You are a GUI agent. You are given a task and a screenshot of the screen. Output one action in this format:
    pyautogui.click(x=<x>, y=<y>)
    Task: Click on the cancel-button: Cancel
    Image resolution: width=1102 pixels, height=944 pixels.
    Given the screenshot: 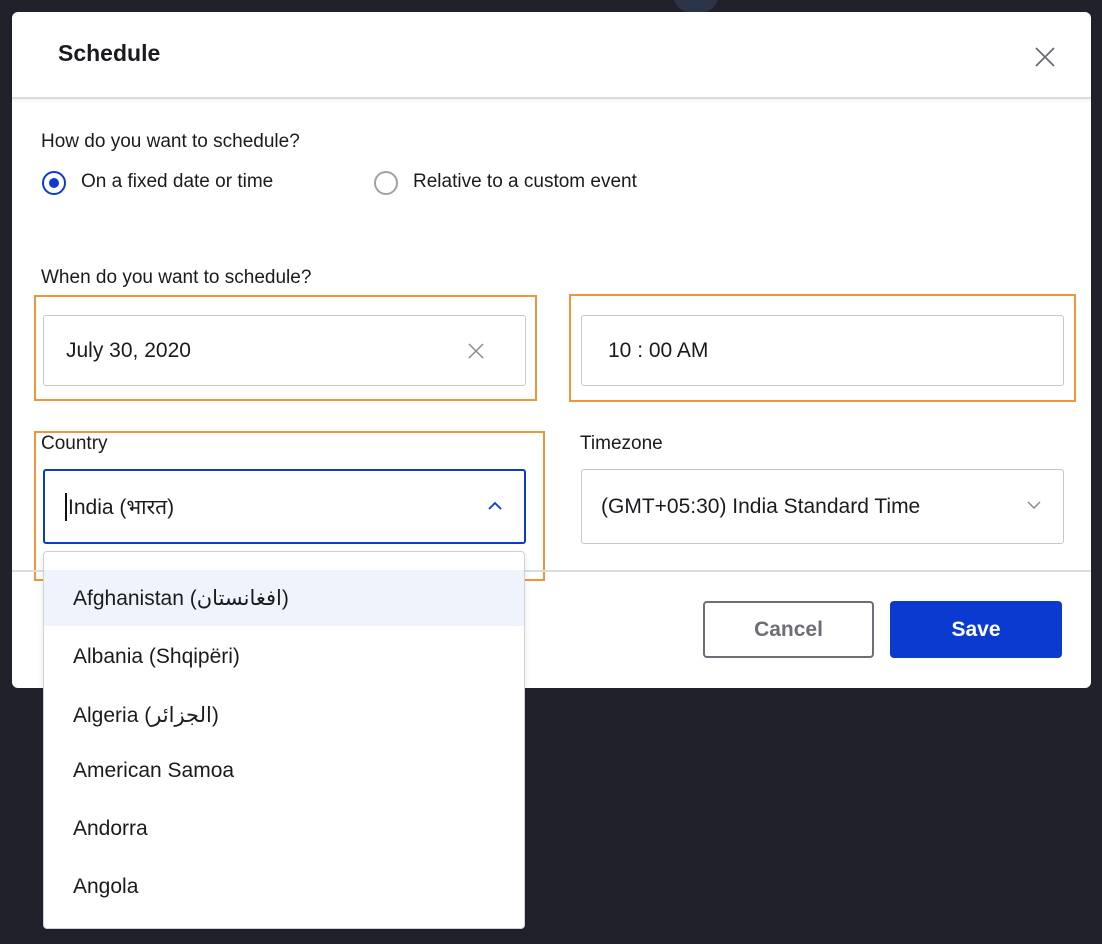 What is the action you would take?
    pyautogui.click(x=788, y=629)
    